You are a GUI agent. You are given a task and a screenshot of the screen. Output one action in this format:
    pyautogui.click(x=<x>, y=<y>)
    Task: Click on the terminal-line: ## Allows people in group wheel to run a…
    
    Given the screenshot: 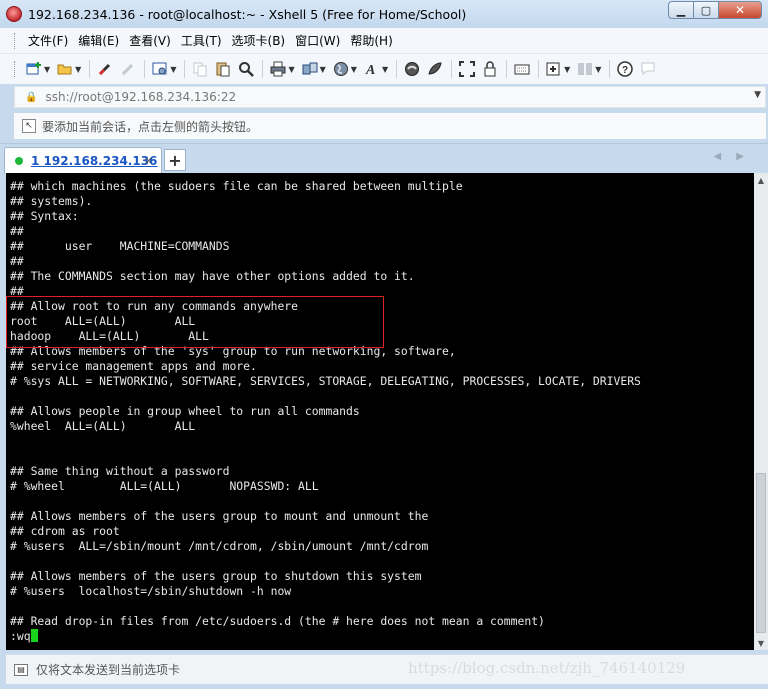 What is the action you would take?
    pyautogui.click(x=185, y=411)
    